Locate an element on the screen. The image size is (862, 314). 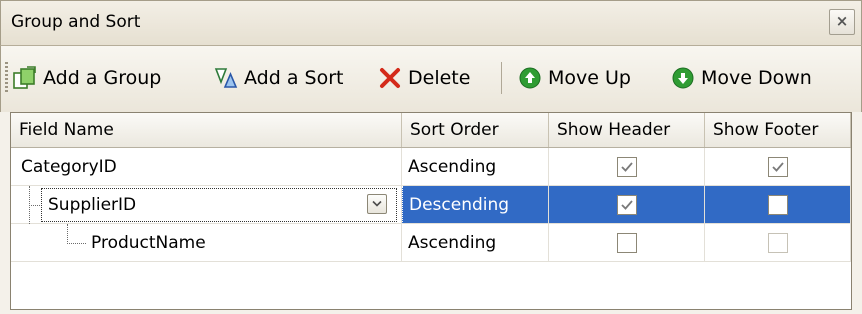
add-group-button: Add a Group is located at coordinates (87, 78).